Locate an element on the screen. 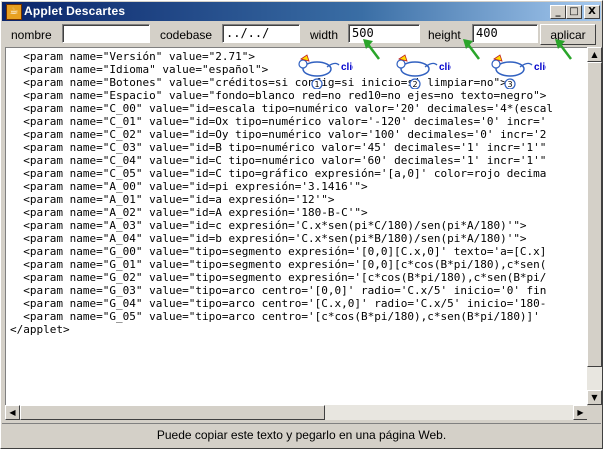  mouse-icon: 1 clic is located at coordinates (328, 72).